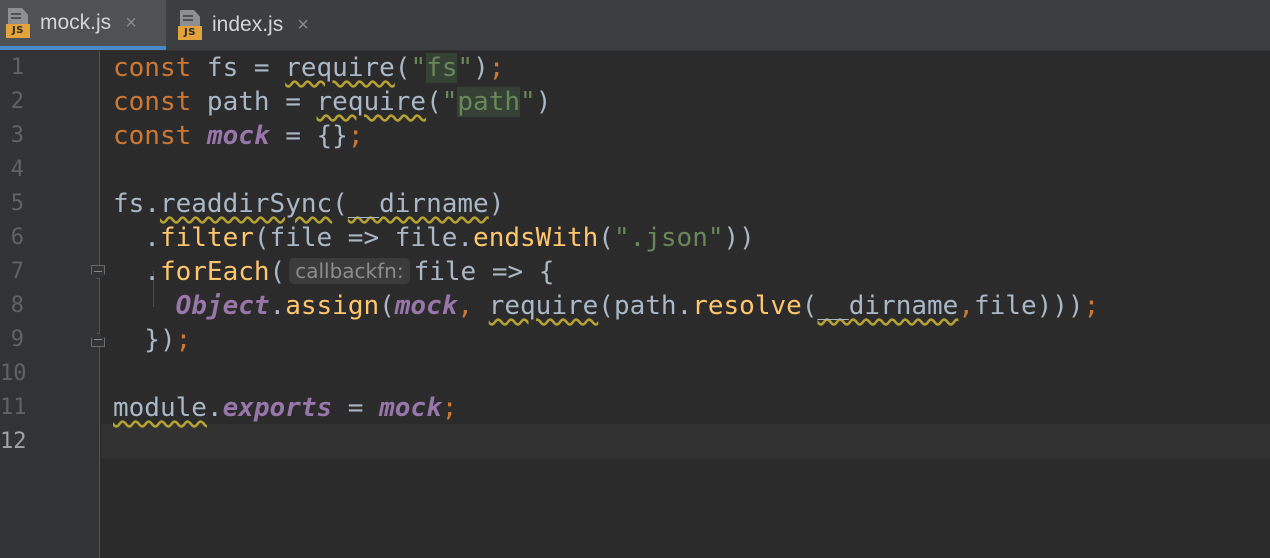 The height and width of the screenshot is (558, 1270). What do you see at coordinates (332, 102) in the screenshot?
I see `code-line-2: const path = require("path")` at bounding box center [332, 102].